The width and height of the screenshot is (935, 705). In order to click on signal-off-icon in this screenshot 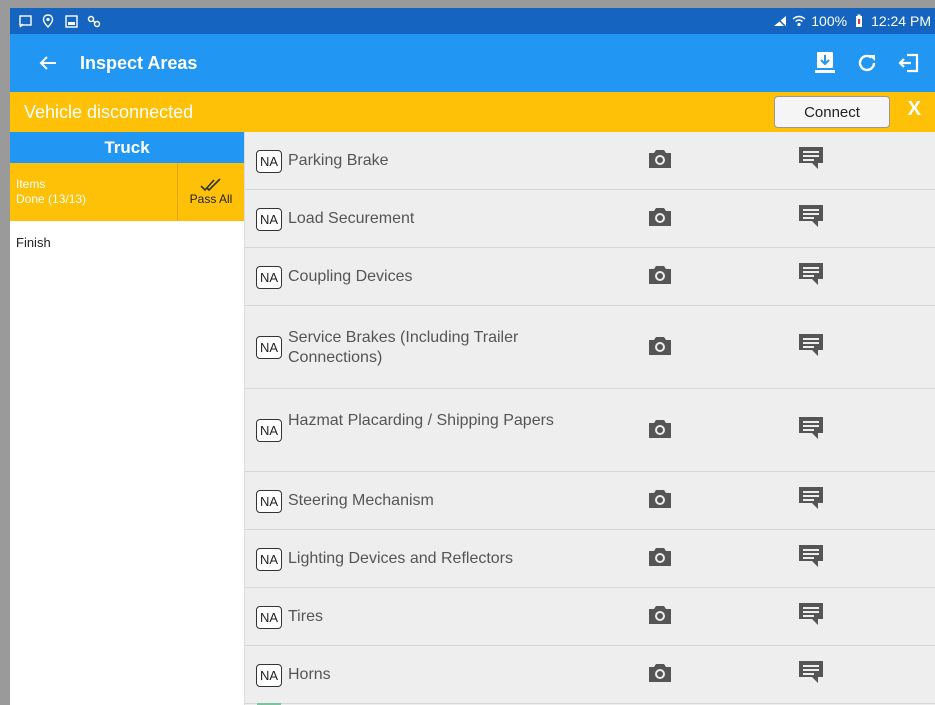, I will do `click(780, 21)`.